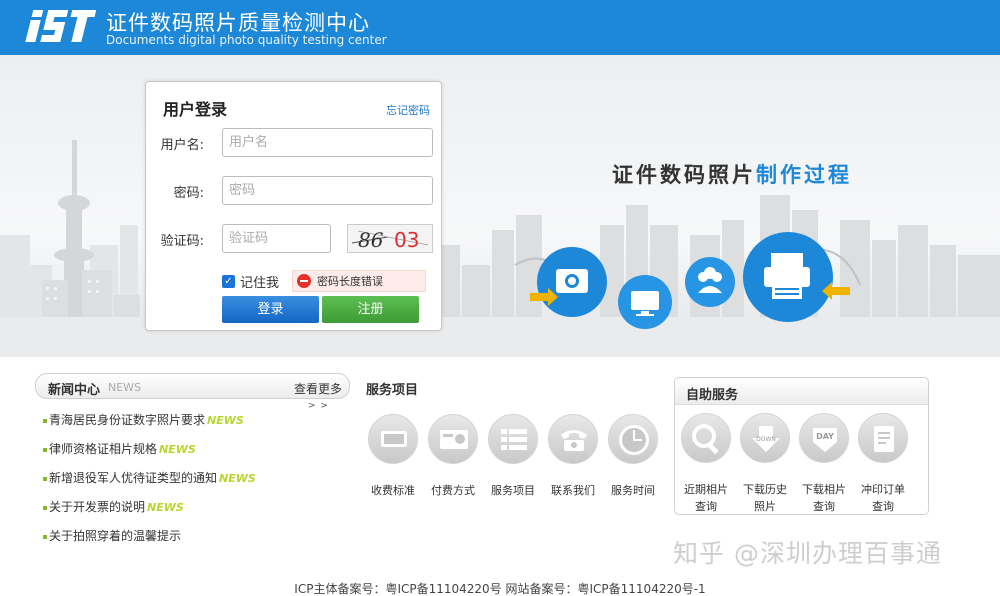 The width and height of the screenshot is (1000, 596). I want to click on captcha-image: 86 03, so click(390, 238).